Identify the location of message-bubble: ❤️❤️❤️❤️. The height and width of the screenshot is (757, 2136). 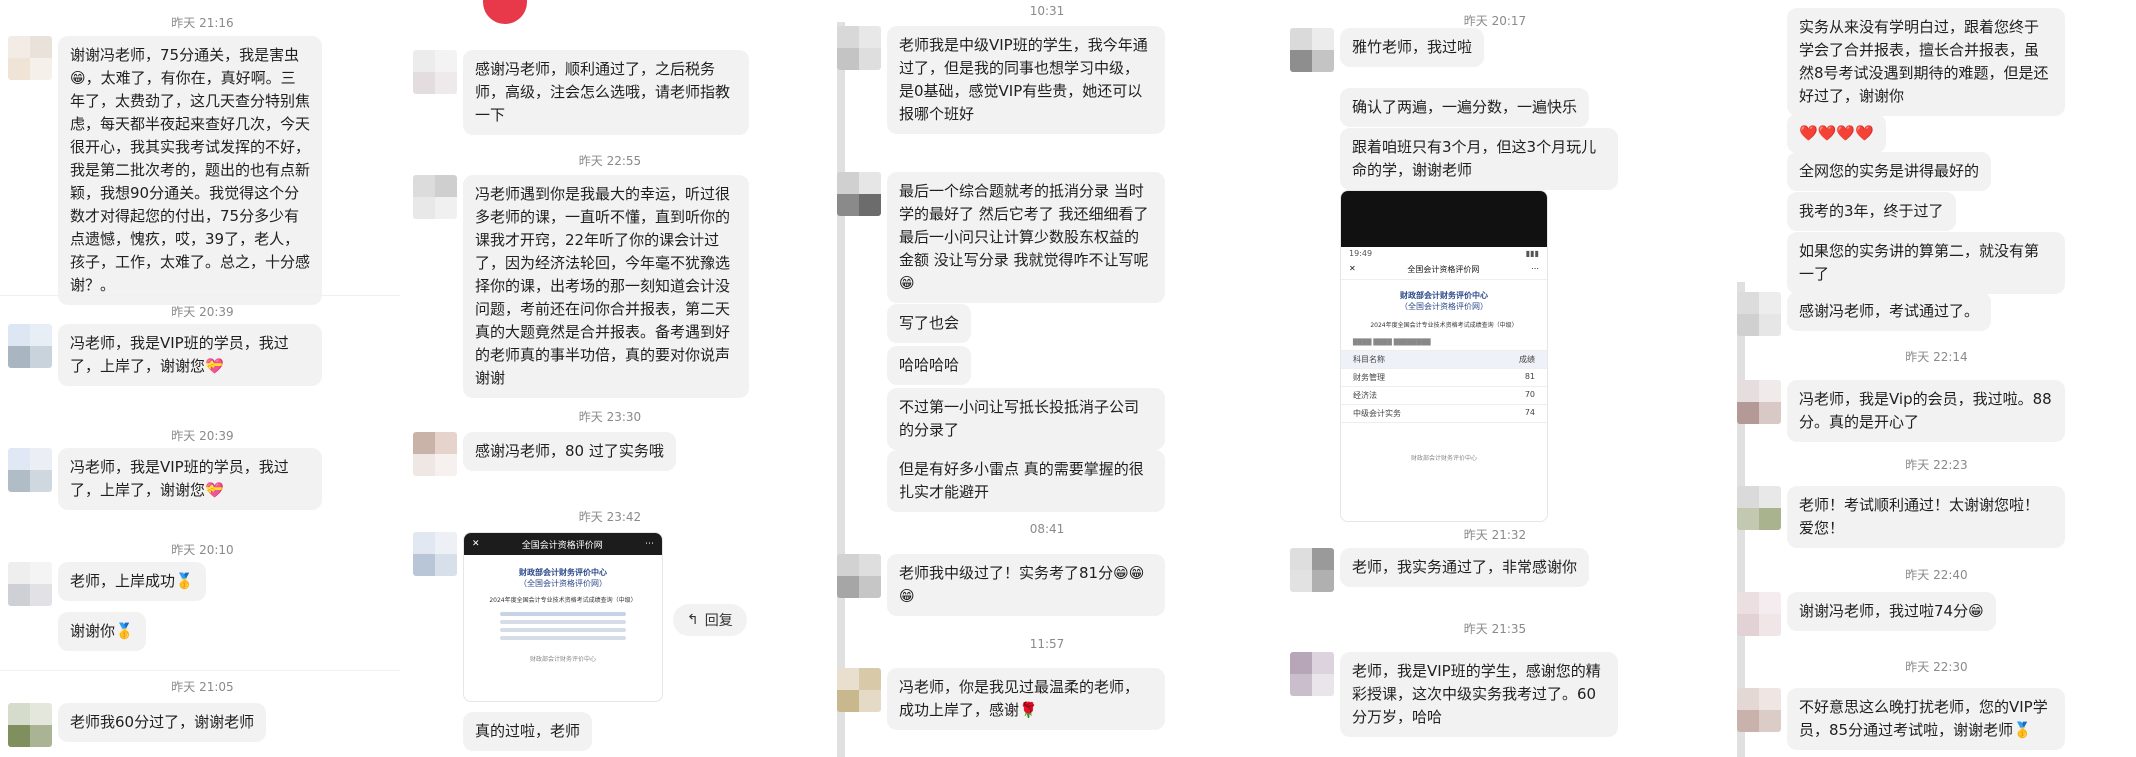
(1836, 133).